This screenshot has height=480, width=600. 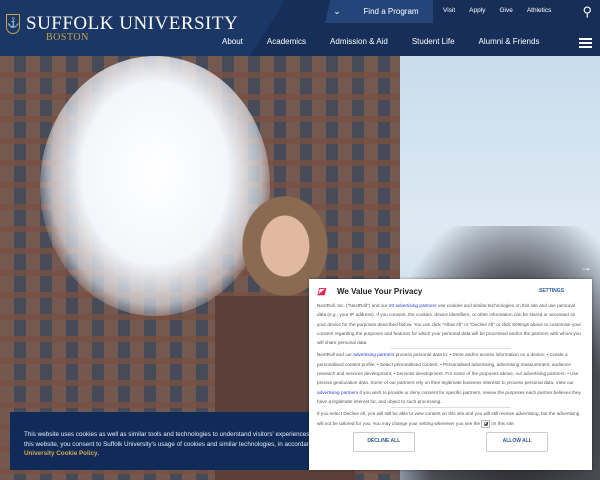 What do you see at coordinates (337, 392) in the screenshot?
I see `advertising-partners-link-3: advertising partners` at bounding box center [337, 392].